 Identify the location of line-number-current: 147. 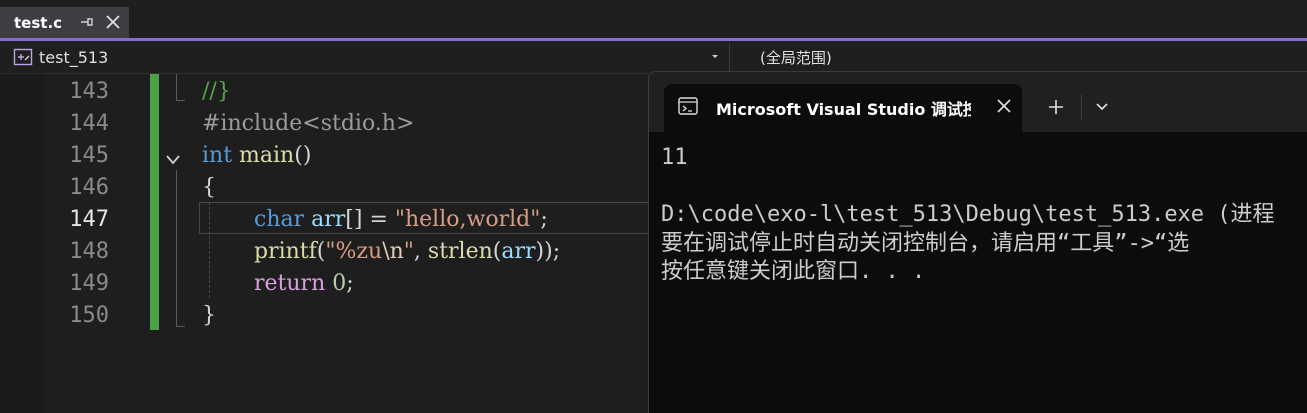
(89, 219).